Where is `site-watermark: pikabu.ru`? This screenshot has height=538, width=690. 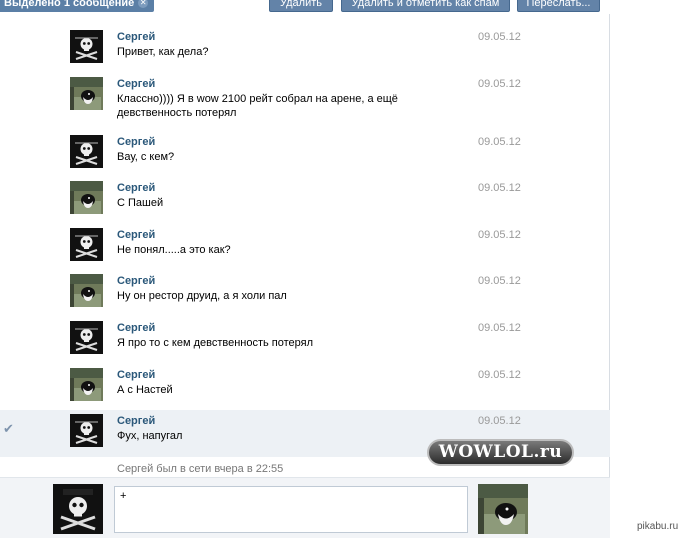
site-watermark: pikabu.ru is located at coordinates (658, 526).